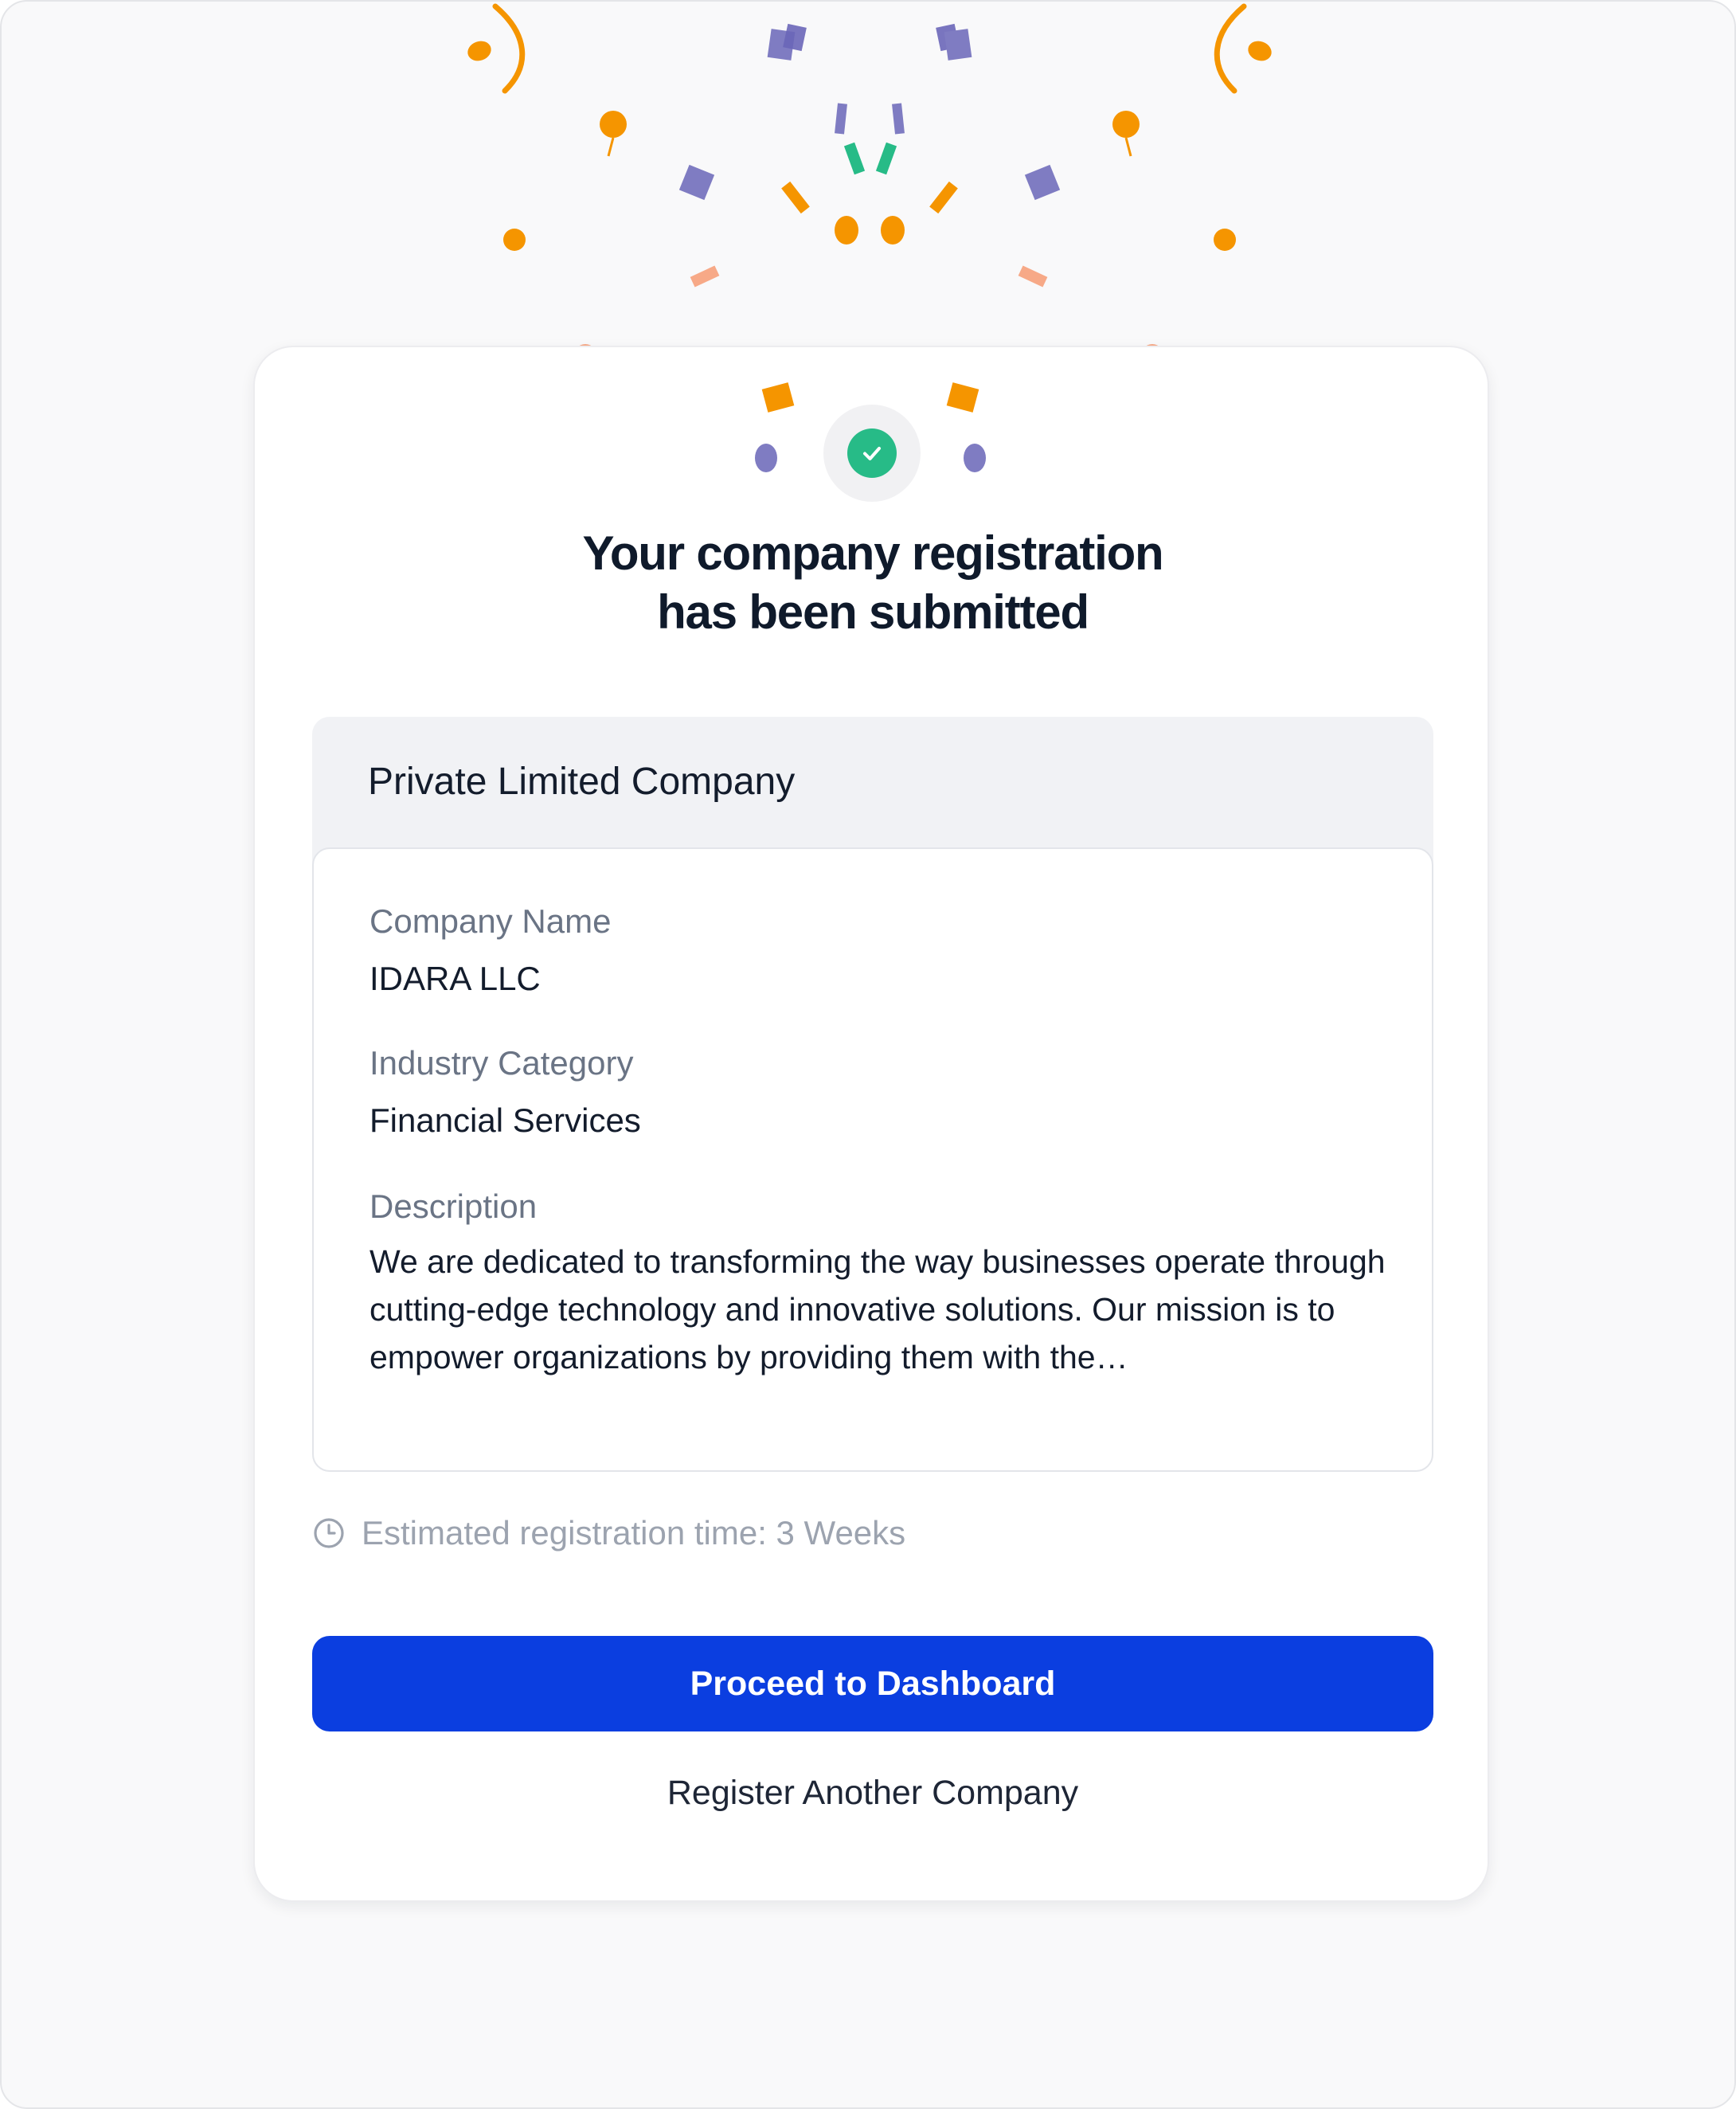 The height and width of the screenshot is (2109, 1736). Describe the element at coordinates (453, 1206) in the screenshot. I see `description-label: Description` at that location.